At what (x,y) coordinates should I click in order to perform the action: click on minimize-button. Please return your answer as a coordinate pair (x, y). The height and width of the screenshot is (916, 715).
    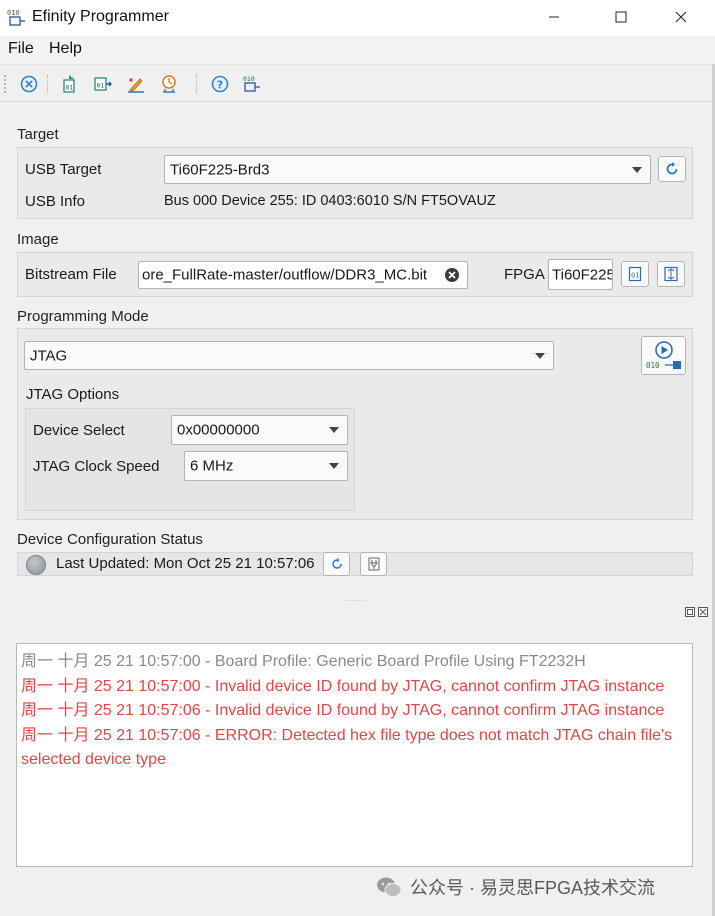
    Looking at the image, I should click on (554, 17).